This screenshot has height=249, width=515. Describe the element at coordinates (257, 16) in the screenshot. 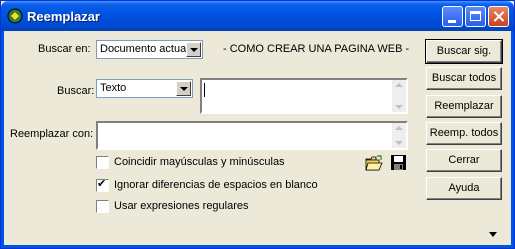

I see `title-bar: Reemplazar` at that location.